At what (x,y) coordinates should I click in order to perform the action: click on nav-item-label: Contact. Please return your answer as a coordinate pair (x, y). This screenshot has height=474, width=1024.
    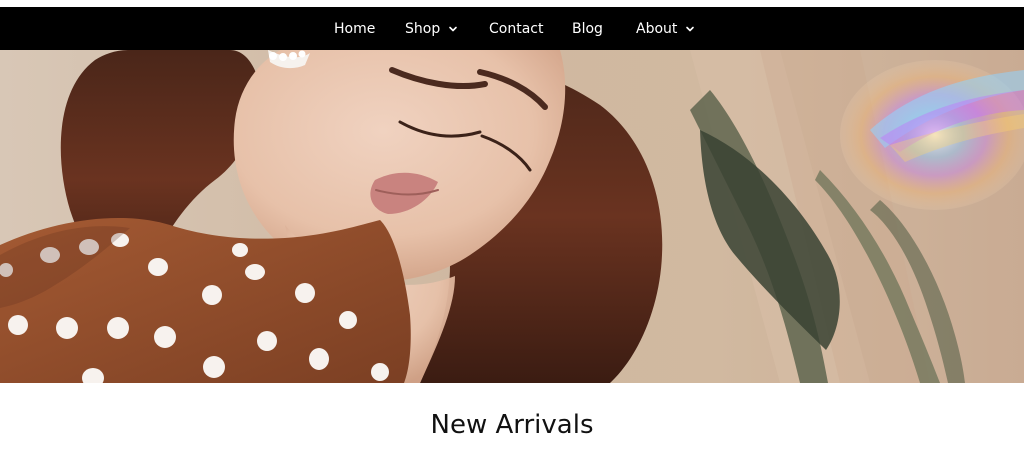
    Looking at the image, I should click on (516, 28).